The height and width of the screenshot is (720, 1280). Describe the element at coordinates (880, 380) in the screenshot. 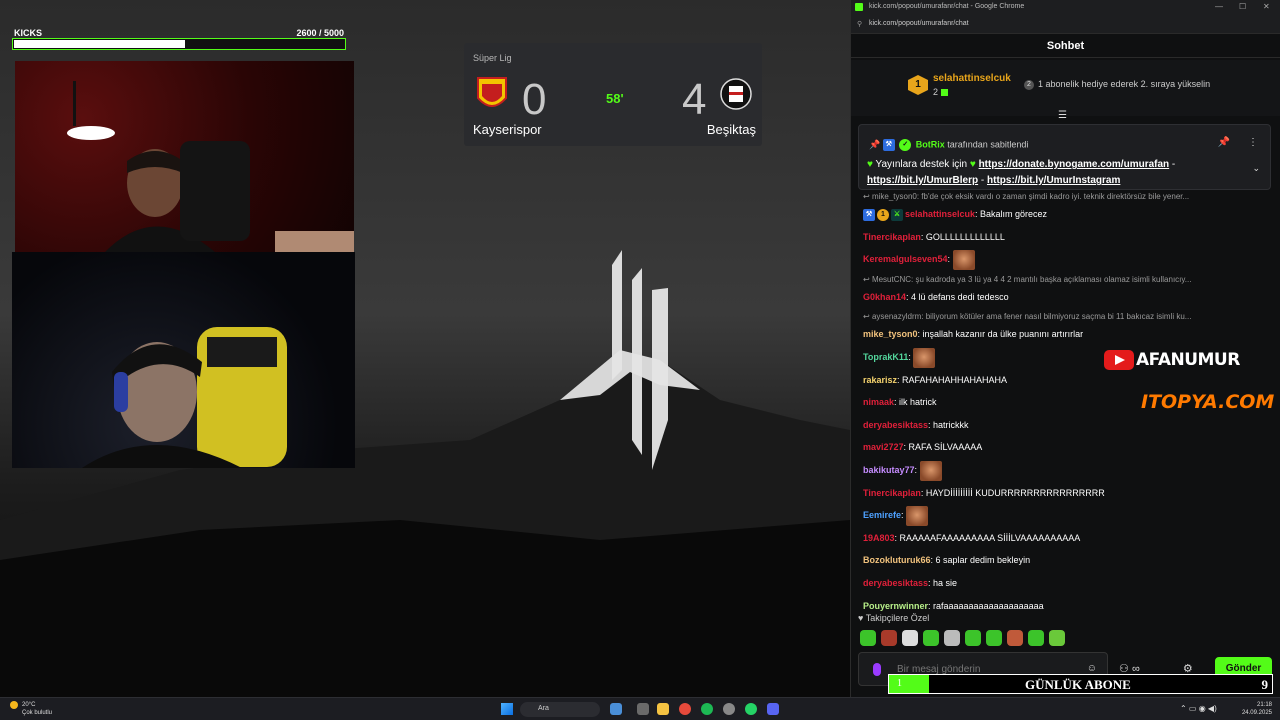

I see `chat-username: rakarisz` at that location.